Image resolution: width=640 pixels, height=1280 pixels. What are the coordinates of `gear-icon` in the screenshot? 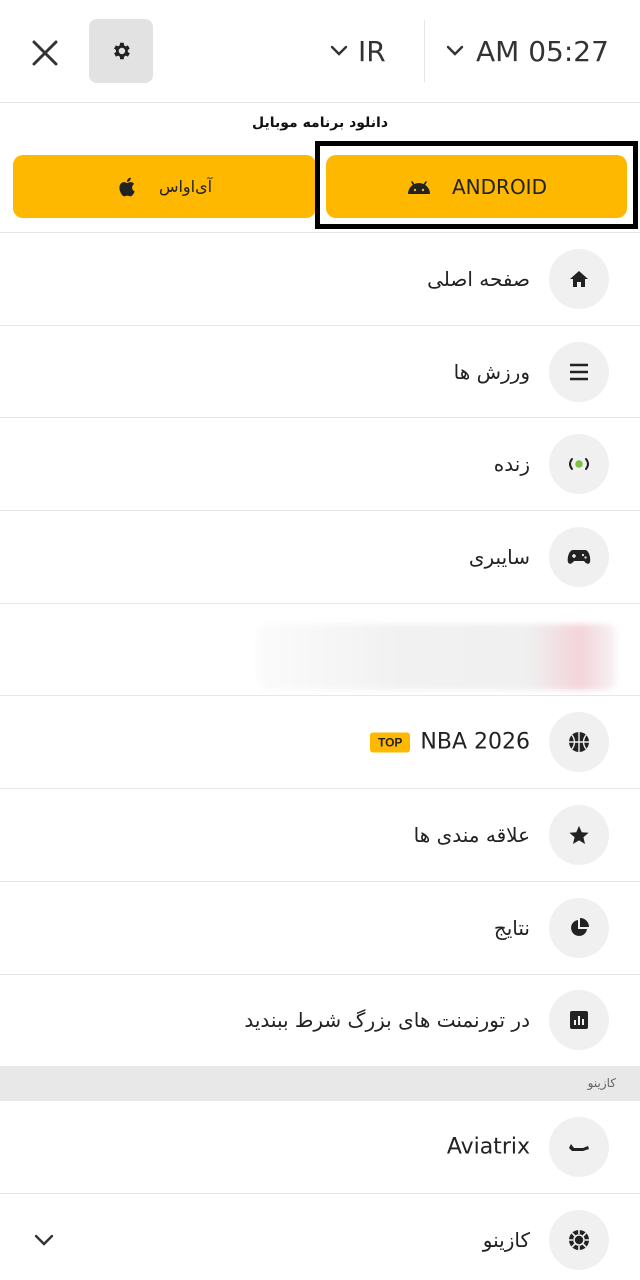 It's located at (122, 51).